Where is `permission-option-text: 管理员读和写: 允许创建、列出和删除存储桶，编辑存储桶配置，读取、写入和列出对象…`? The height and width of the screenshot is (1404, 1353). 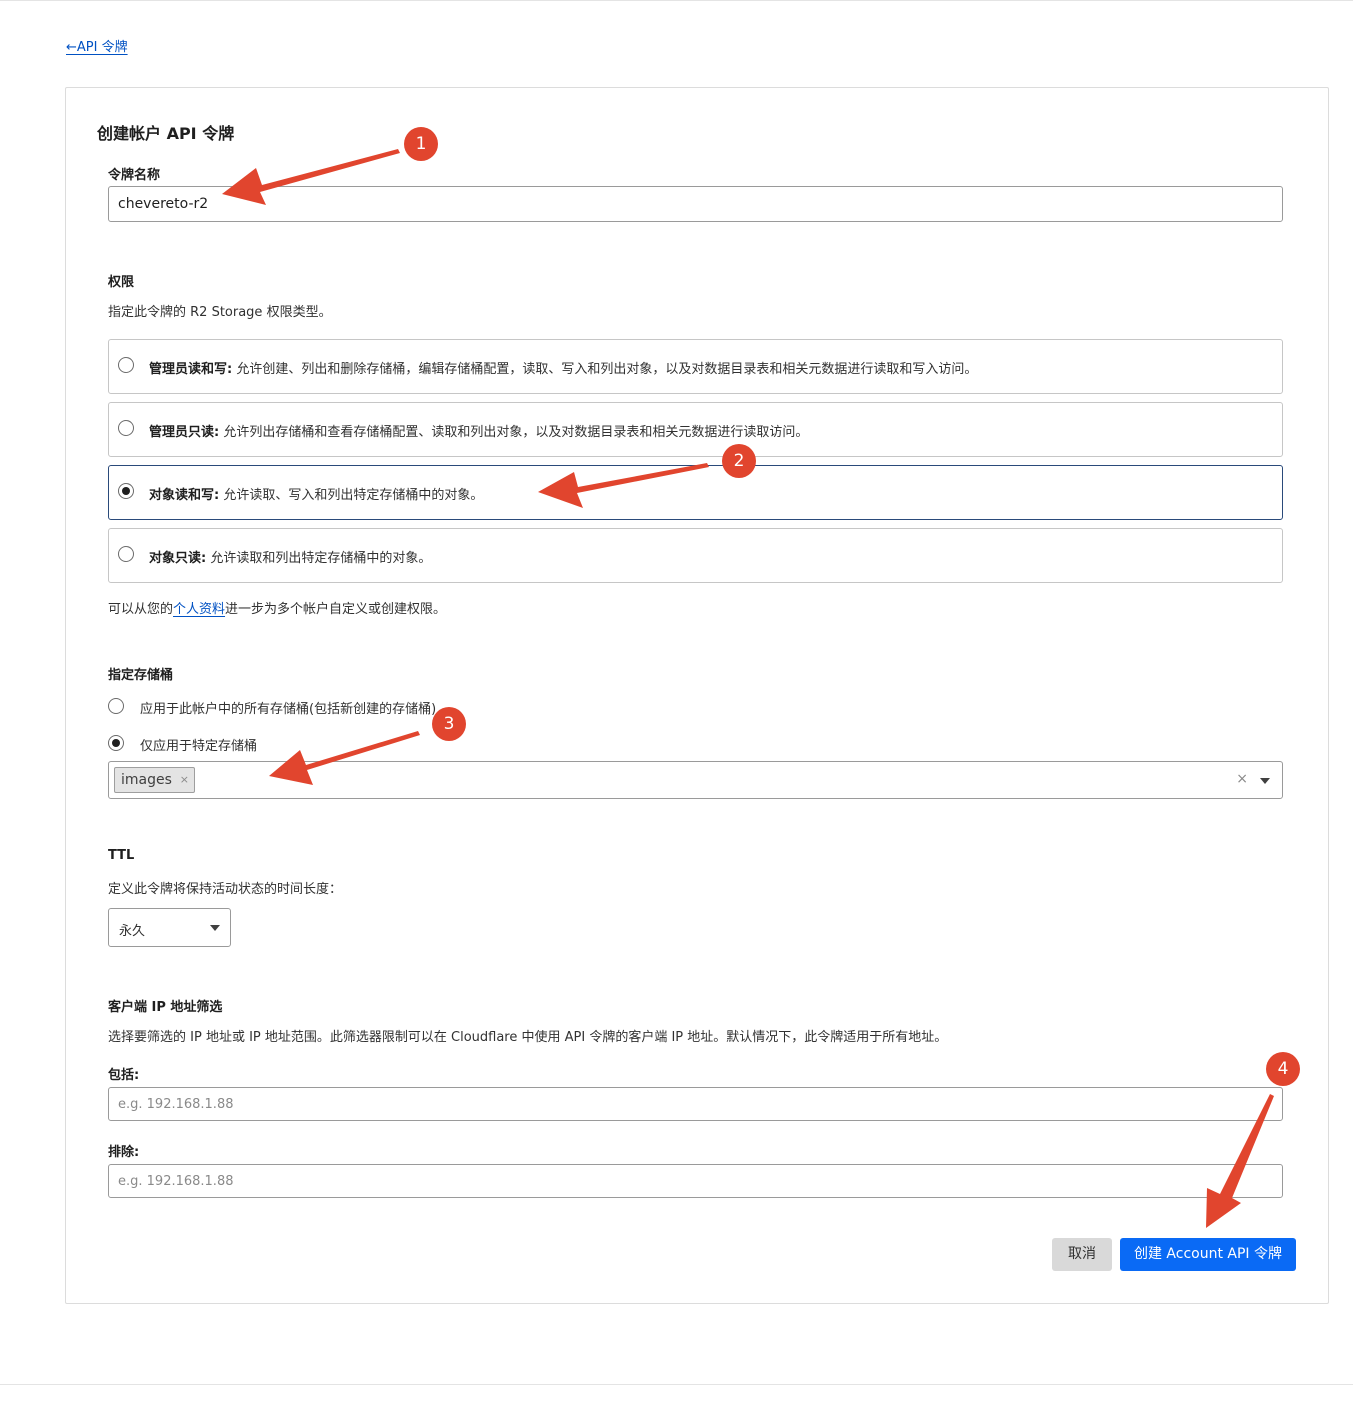
permission-option-text: 管理员读和写: 允许创建、列出和删除存储桶，编辑存储桶配置，读取、写入和列出对象… is located at coordinates (563, 369).